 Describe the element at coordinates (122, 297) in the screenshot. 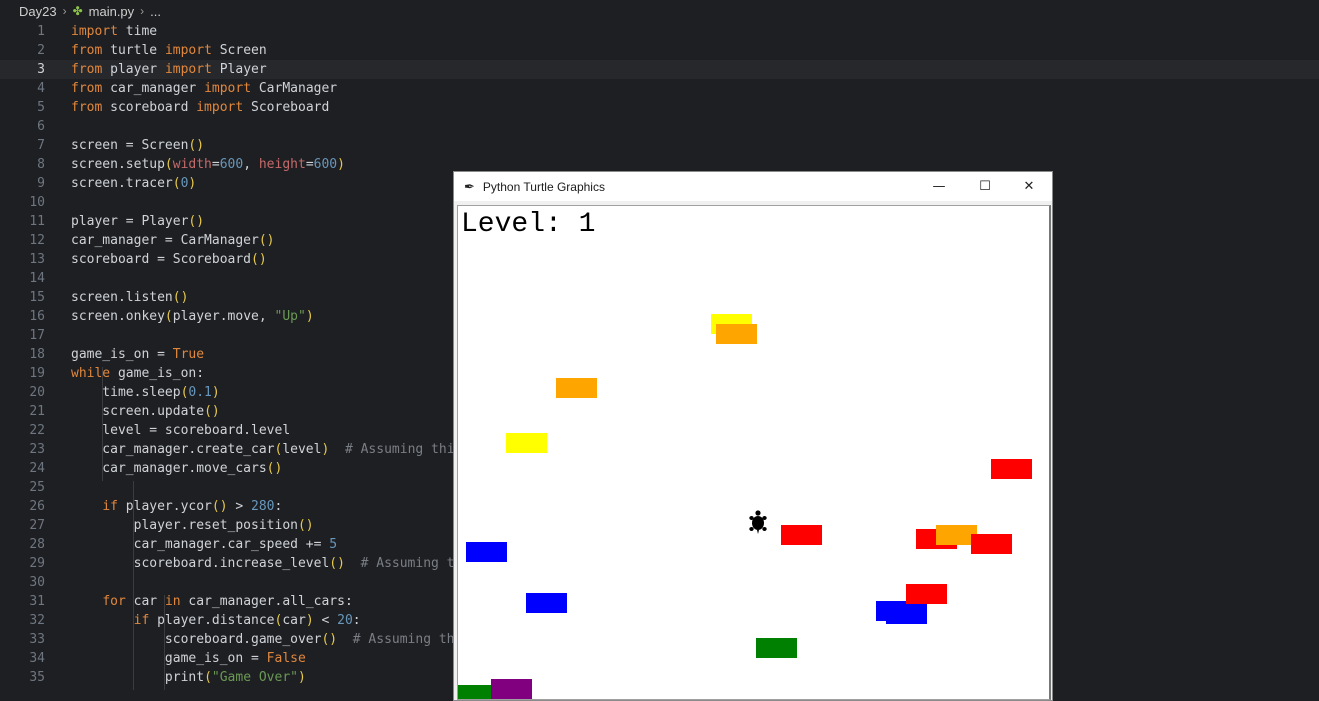

I see `code-token: screen.listen` at that location.